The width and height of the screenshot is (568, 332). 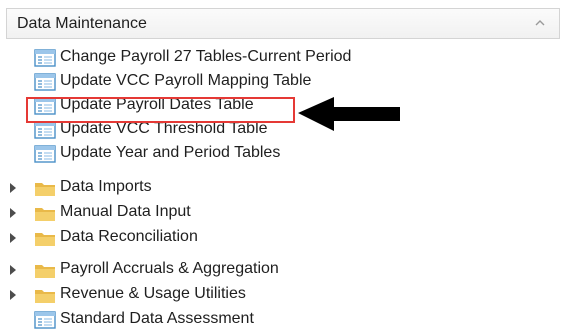 I want to click on tree-item: Update Year and Period Tables, so click(x=280, y=154).